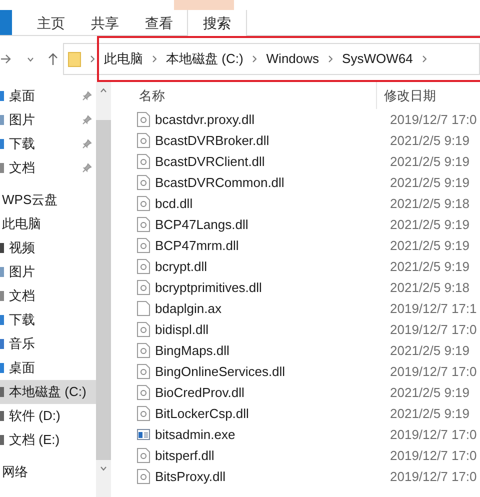 The image size is (480, 497). I want to click on scroll-up-icon, so click(103, 90).